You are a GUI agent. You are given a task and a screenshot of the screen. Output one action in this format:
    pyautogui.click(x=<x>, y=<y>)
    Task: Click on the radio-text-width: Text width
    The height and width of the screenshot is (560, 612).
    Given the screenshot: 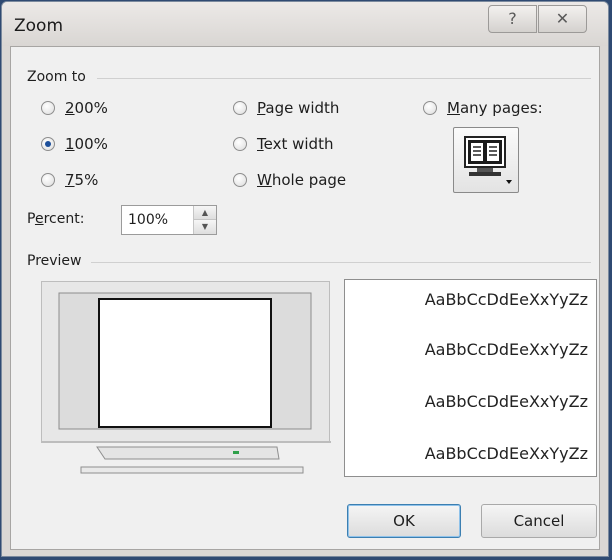 What is the action you would take?
    pyautogui.click(x=283, y=144)
    